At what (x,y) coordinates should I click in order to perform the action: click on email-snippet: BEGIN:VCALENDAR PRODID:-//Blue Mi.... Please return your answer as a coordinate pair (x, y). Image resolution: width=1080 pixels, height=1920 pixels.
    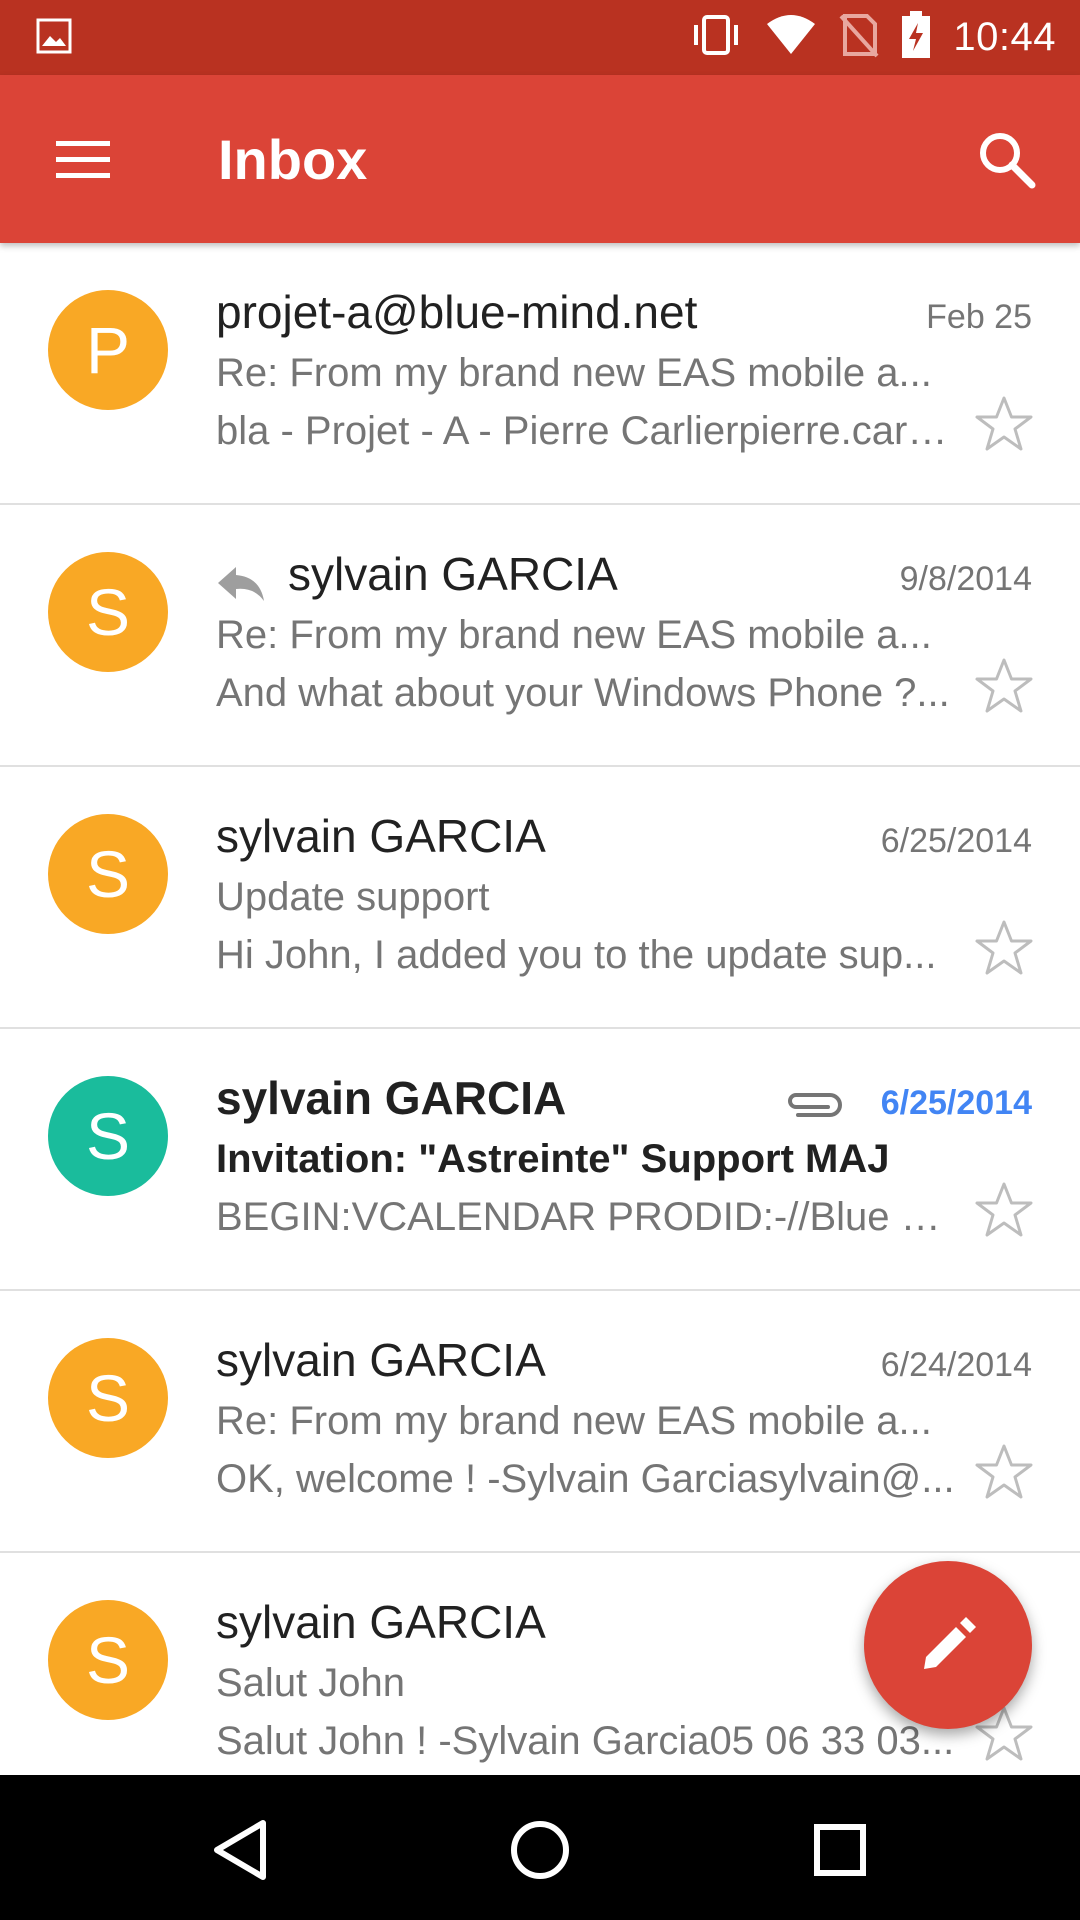
    Looking at the image, I should click on (586, 1217).